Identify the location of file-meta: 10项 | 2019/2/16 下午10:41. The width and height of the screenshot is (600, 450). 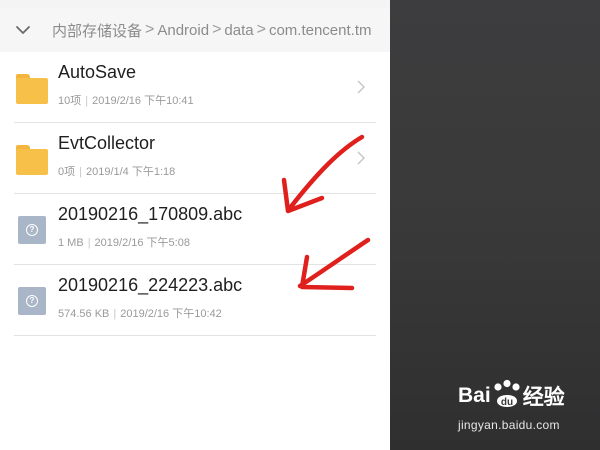
(126, 100).